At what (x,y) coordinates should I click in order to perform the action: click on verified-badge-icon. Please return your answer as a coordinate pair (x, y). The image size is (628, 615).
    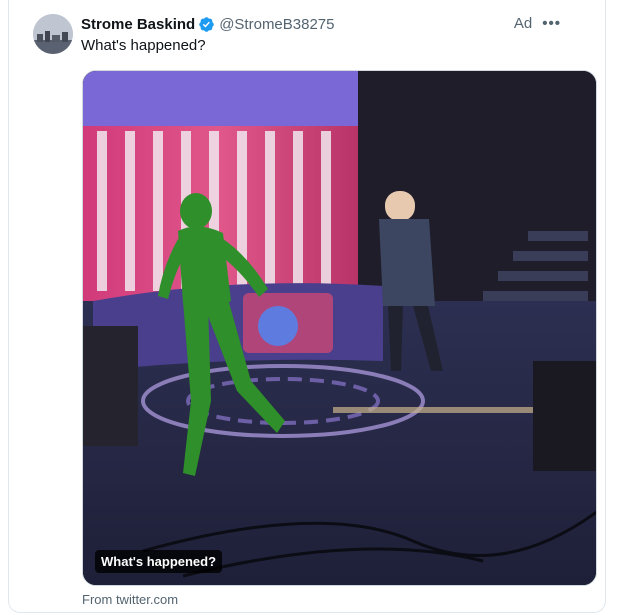
    Looking at the image, I should click on (206, 24).